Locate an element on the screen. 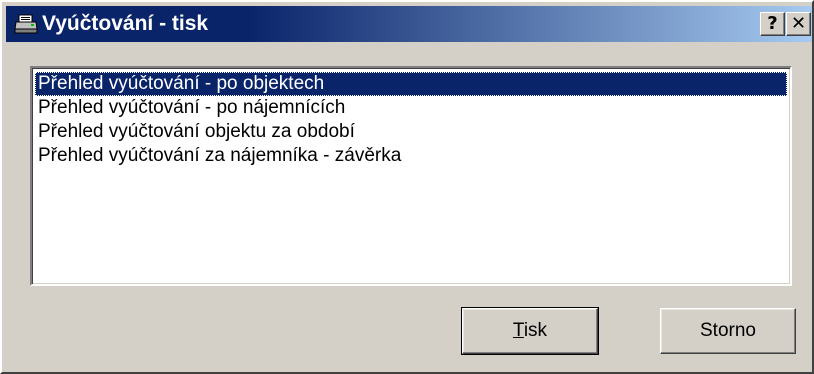 This screenshot has height=374, width=814. help-icon: ? is located at coordinates (772, 23).